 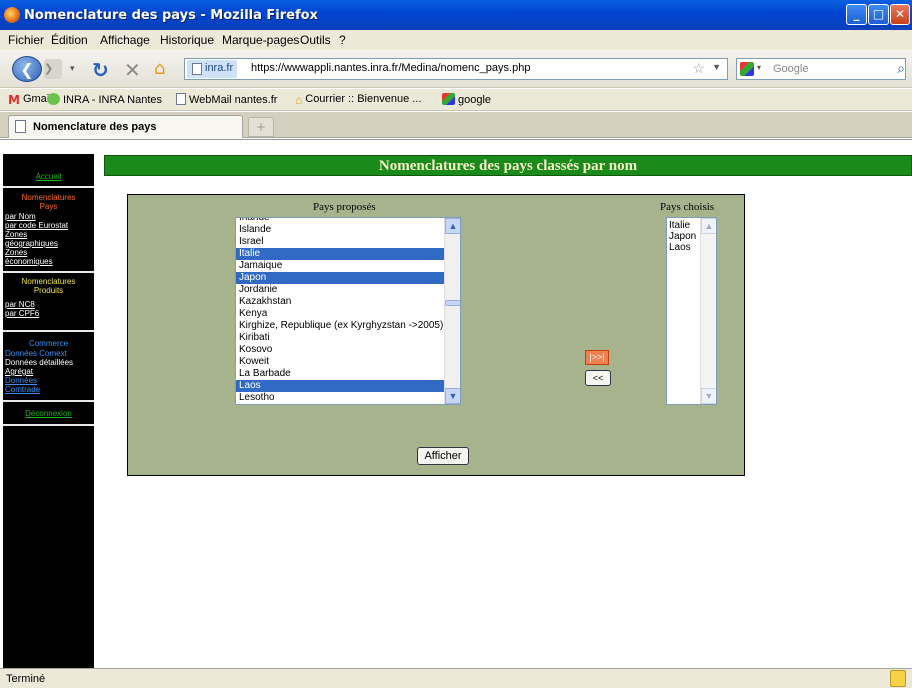 I want to click on chosen-options: Italie Japon Laos, so click(x=684, y=236).